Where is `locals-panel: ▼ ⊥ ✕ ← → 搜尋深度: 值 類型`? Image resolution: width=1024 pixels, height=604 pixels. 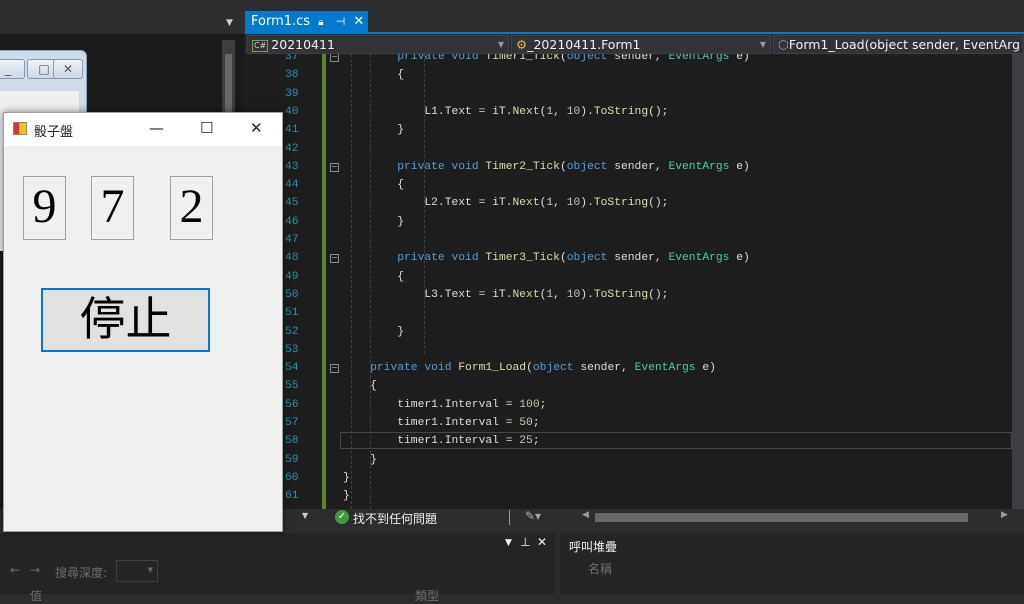 locals-panel: ▼ ⊥ ✕ ← → 搜尋深度: 值 類型 is located at coordinates (277, 568).